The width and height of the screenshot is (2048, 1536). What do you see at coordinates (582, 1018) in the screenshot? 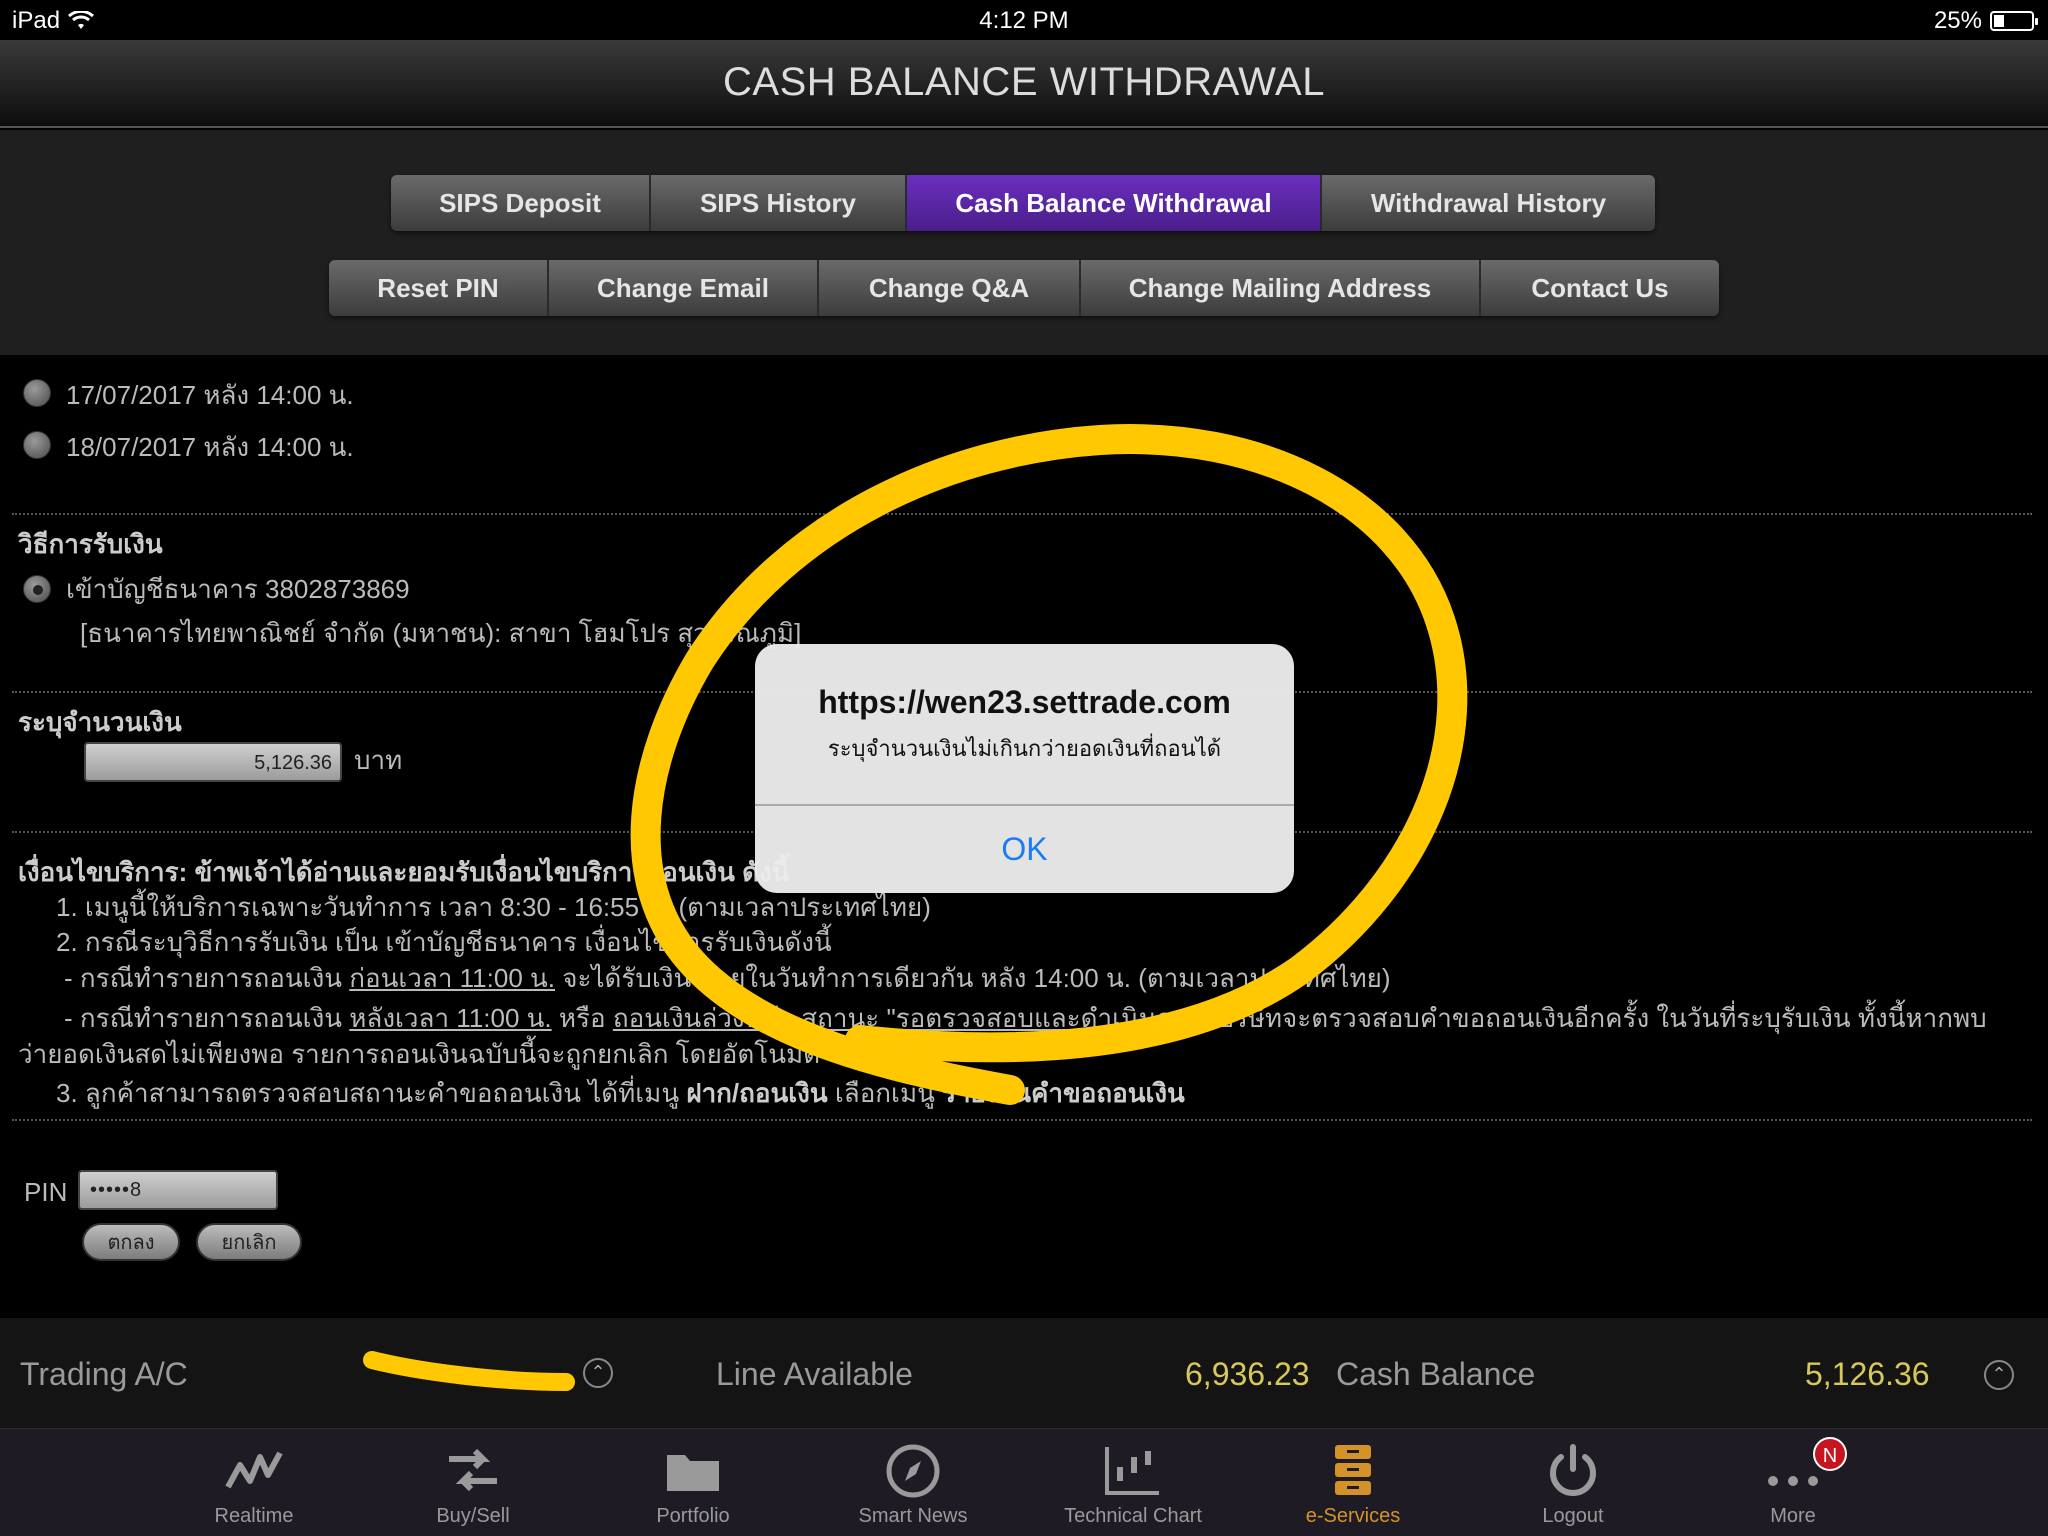
I see `terms-line-4-mid: หรือ` at bounding box center [582, 1018].